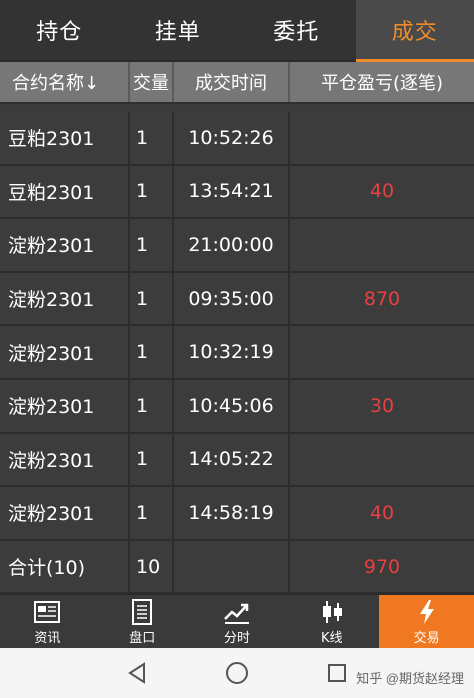 The image size is (474, 698). Describe the element at coordinates (382, 405) in the screenshot. I see `cell-pnl: 30` at that location.